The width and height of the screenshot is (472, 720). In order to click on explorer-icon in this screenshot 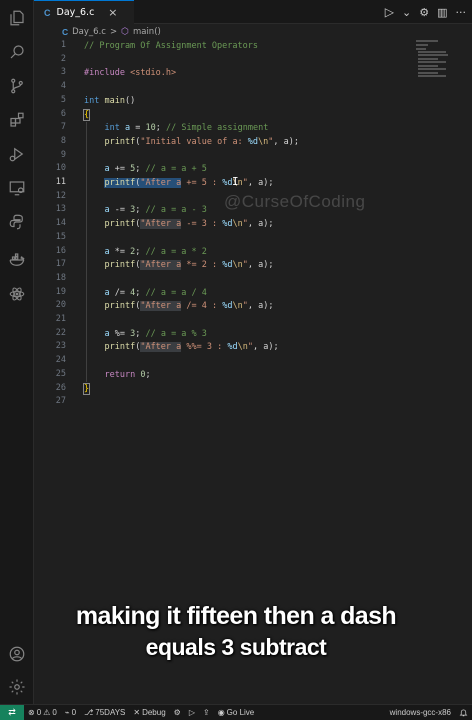, I will do `click(17, 18)`.